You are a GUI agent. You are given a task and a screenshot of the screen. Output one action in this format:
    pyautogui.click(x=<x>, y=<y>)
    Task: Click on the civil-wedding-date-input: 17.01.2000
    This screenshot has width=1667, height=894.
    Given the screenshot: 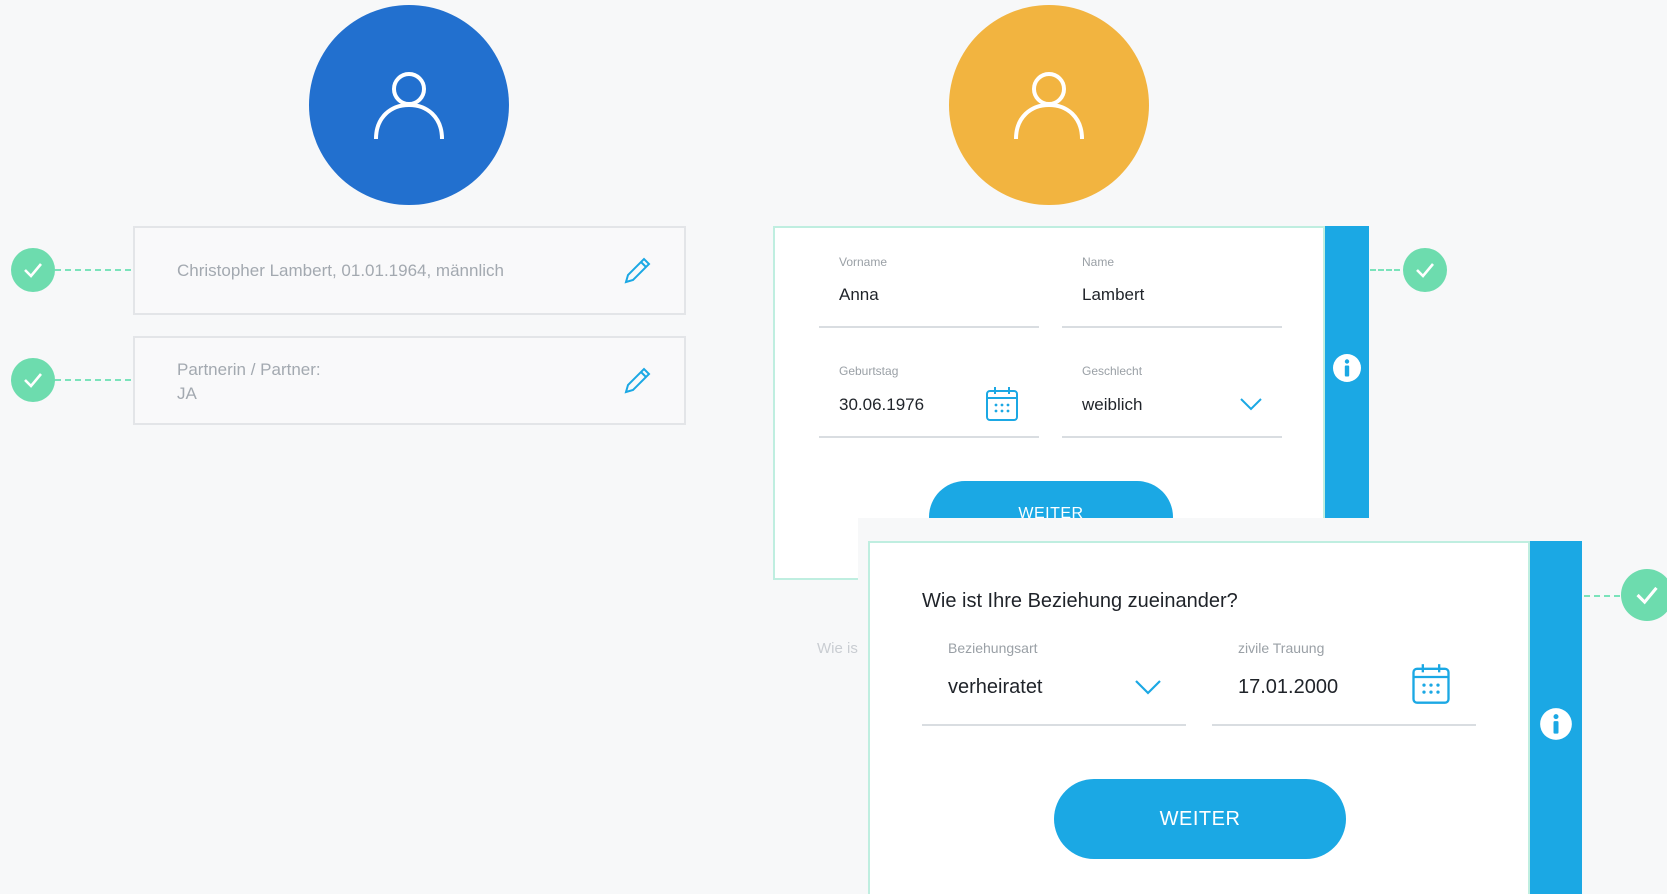 What is the action you would take?
    pyautogui.click(x=1288, y=687)
    